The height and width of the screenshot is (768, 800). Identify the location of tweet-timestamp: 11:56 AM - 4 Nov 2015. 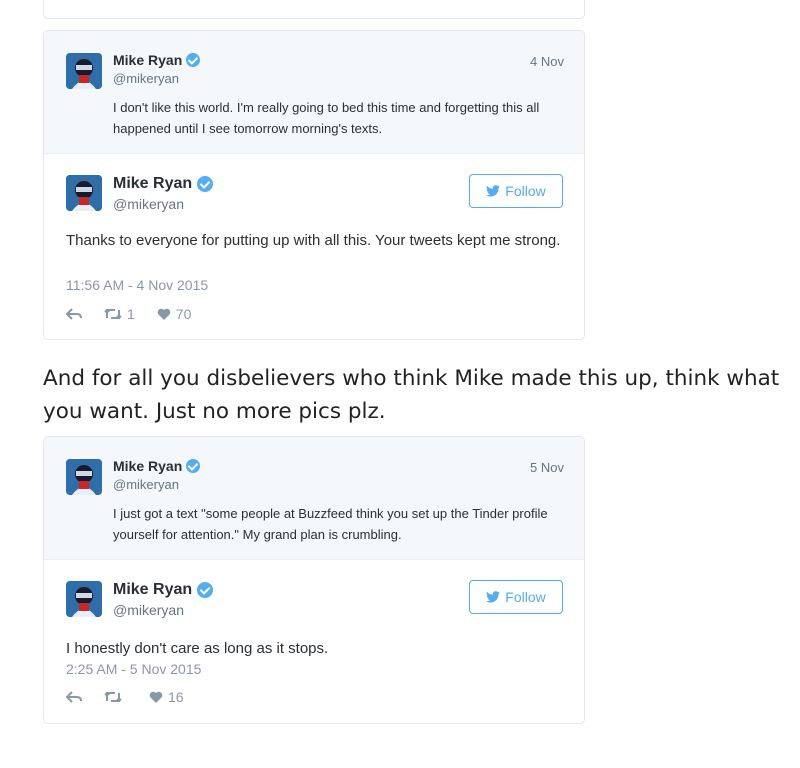
(137, 285).